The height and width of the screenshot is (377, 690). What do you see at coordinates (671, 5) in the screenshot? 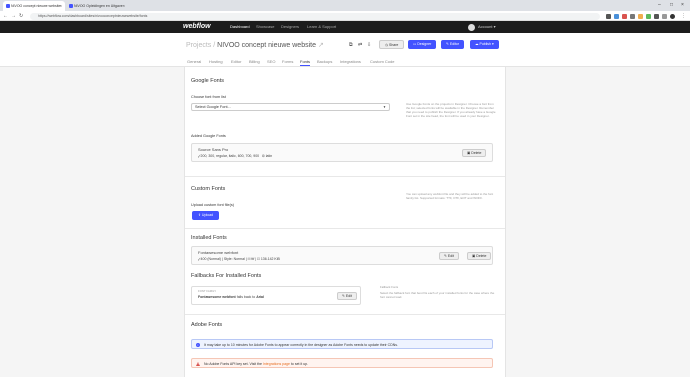
I see `maximize-icon: □` at bounding box center [671, 5].